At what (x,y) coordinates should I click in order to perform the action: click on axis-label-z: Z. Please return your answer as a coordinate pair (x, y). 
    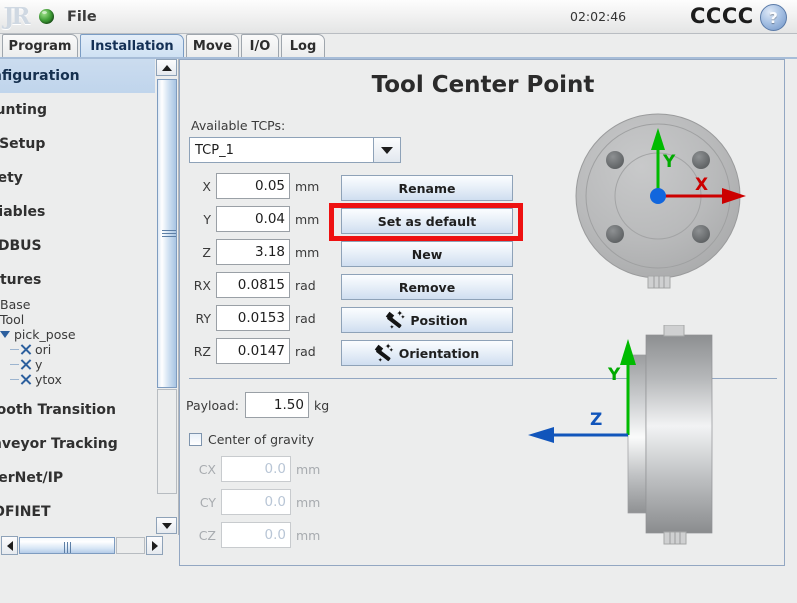
    Looking at the image, I should click on (596, 420).